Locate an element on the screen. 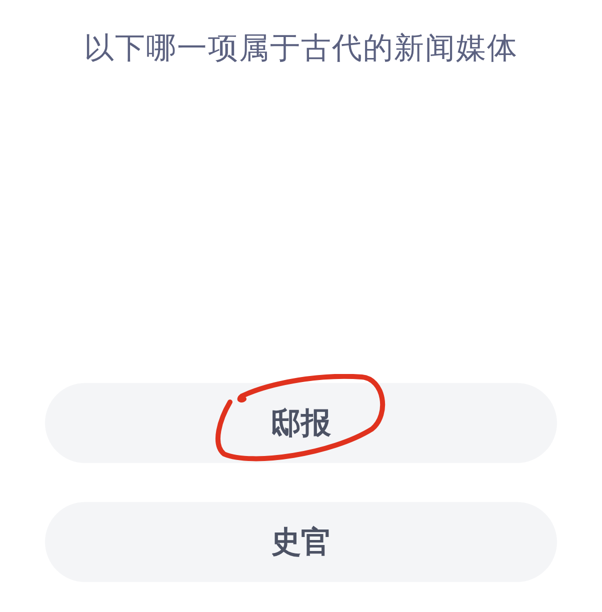  answer-option: 史官 is located at coordinates (301, 542).